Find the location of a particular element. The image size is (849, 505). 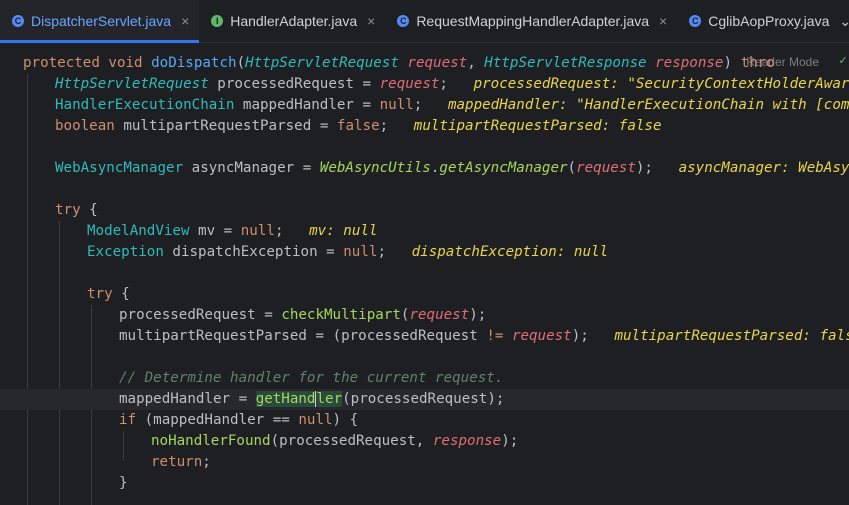

code-token: ler is located at coordinates (329, 399).